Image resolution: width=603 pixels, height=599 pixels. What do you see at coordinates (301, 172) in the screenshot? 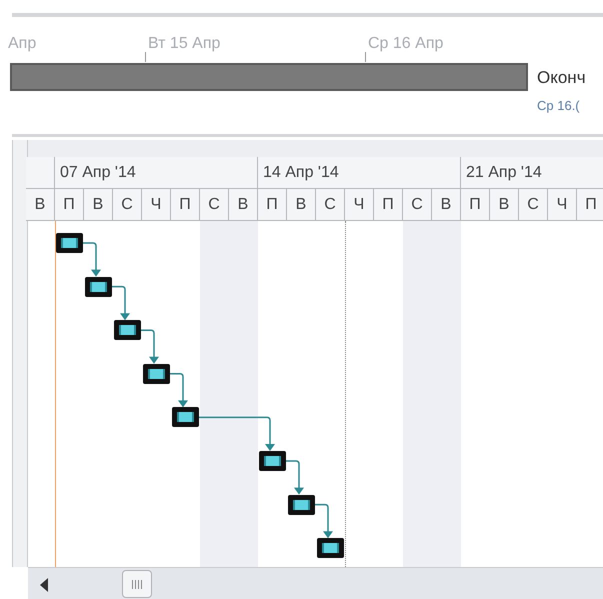
I see `week-header: 14 Апр '14` at bounding box center [301, 172].